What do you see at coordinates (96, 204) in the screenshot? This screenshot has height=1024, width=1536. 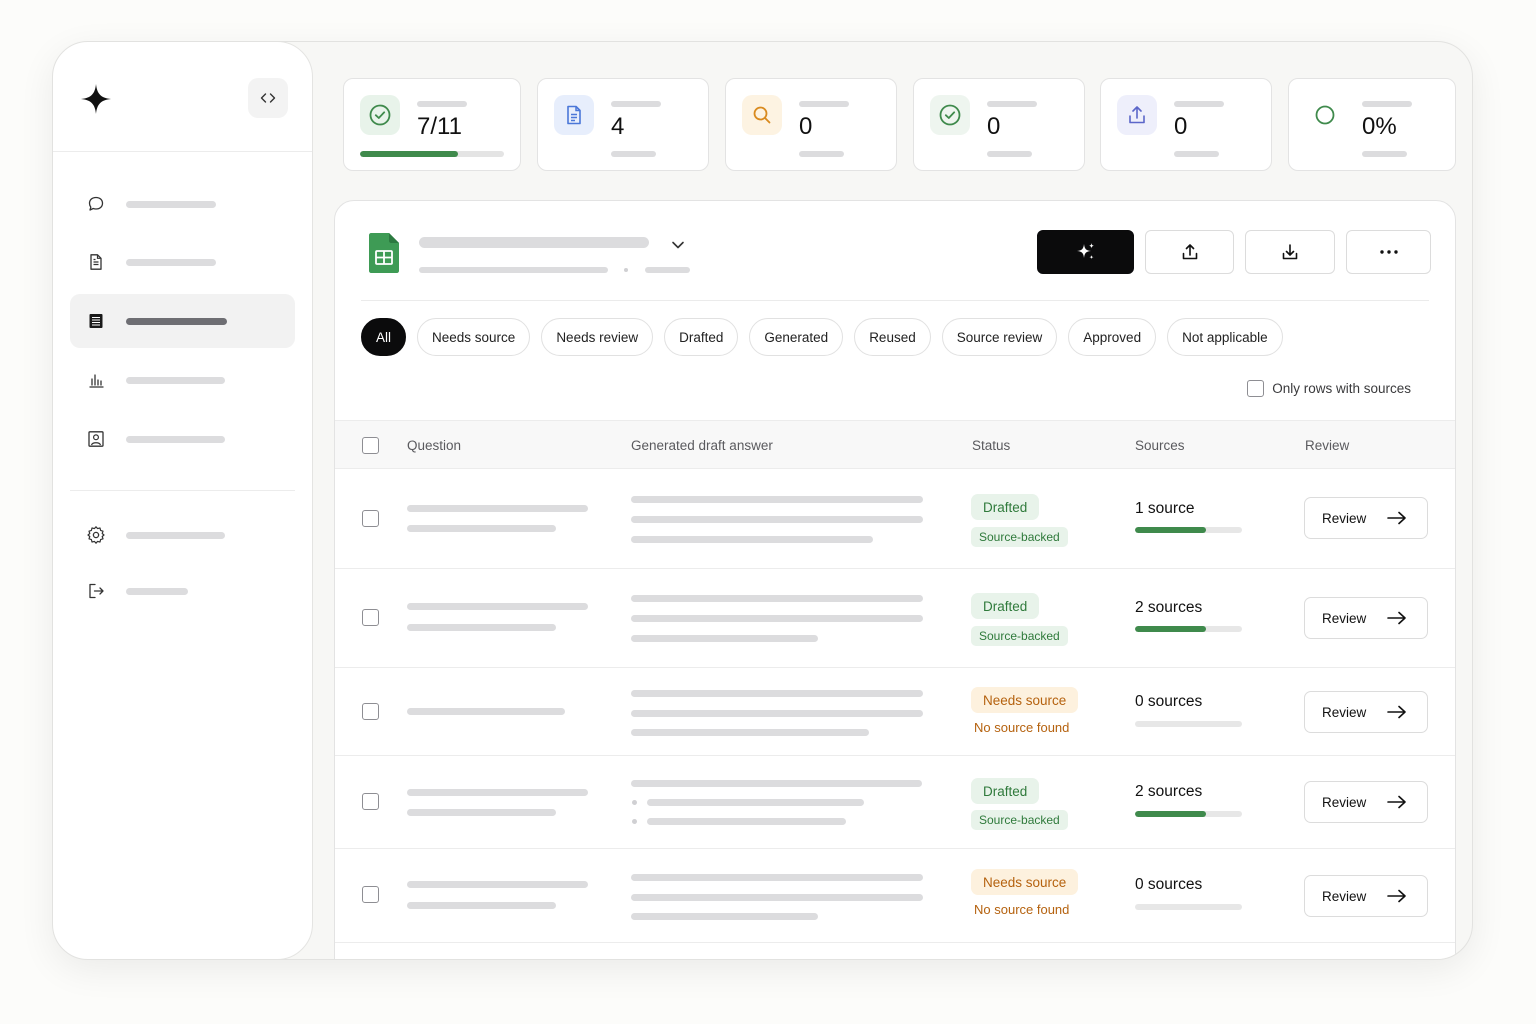 I see `chat-bubble-icon` at bounding box center [96, 204].